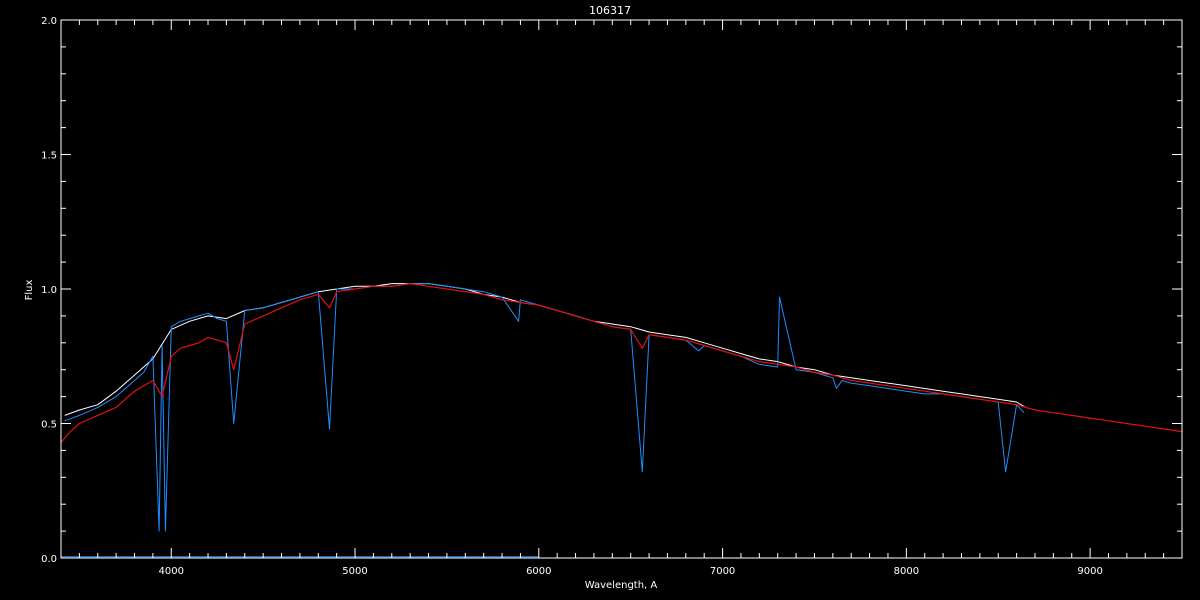 The image size is (1200, 600). What do you see at coordinates (354, 571) in the screenshot?
I see `x-tick-label: 5000` at bounding box center [354, 571].